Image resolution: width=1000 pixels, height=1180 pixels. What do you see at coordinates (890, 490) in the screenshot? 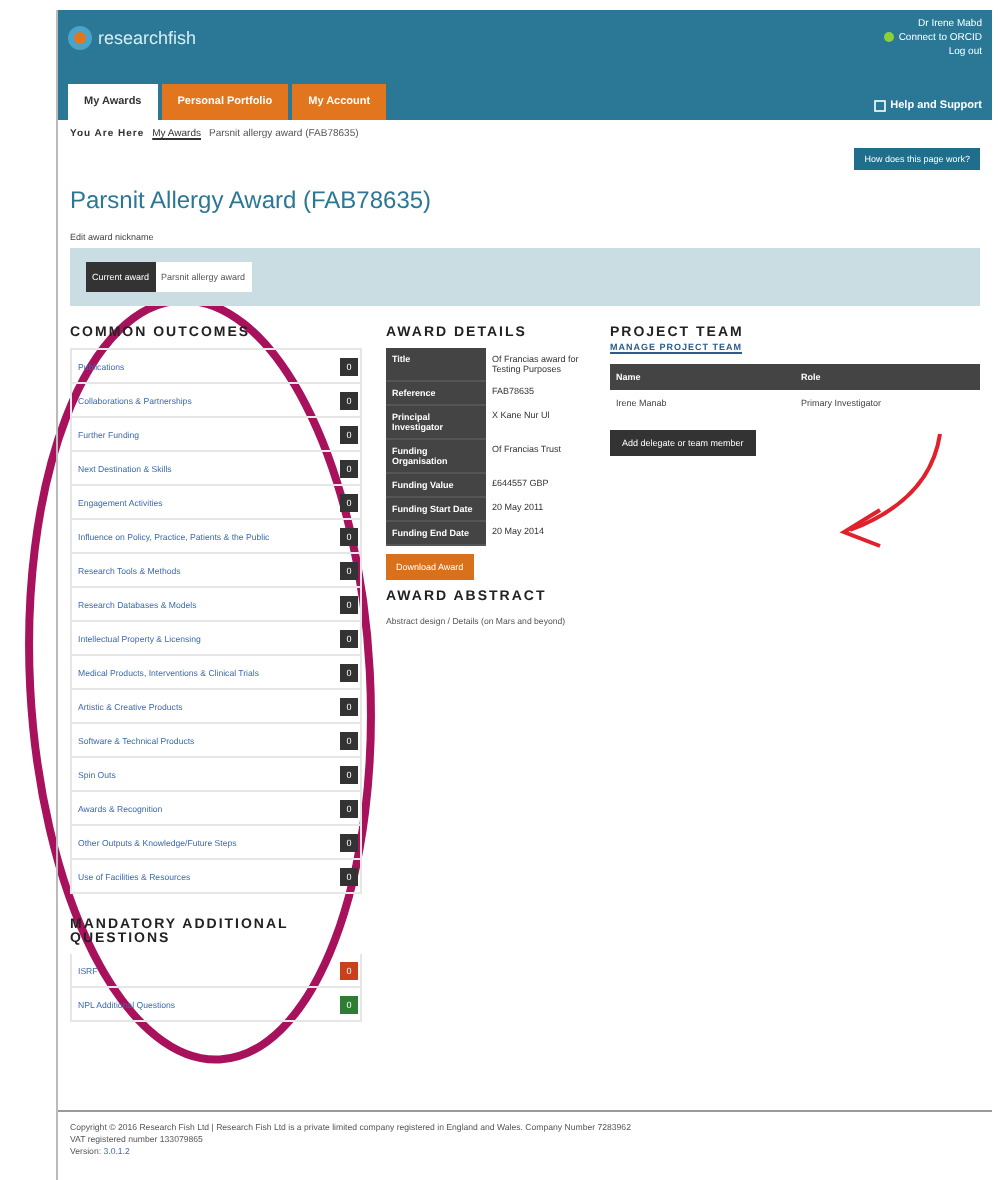
I see `annotation-arrow` at bounding box center [890, 490].